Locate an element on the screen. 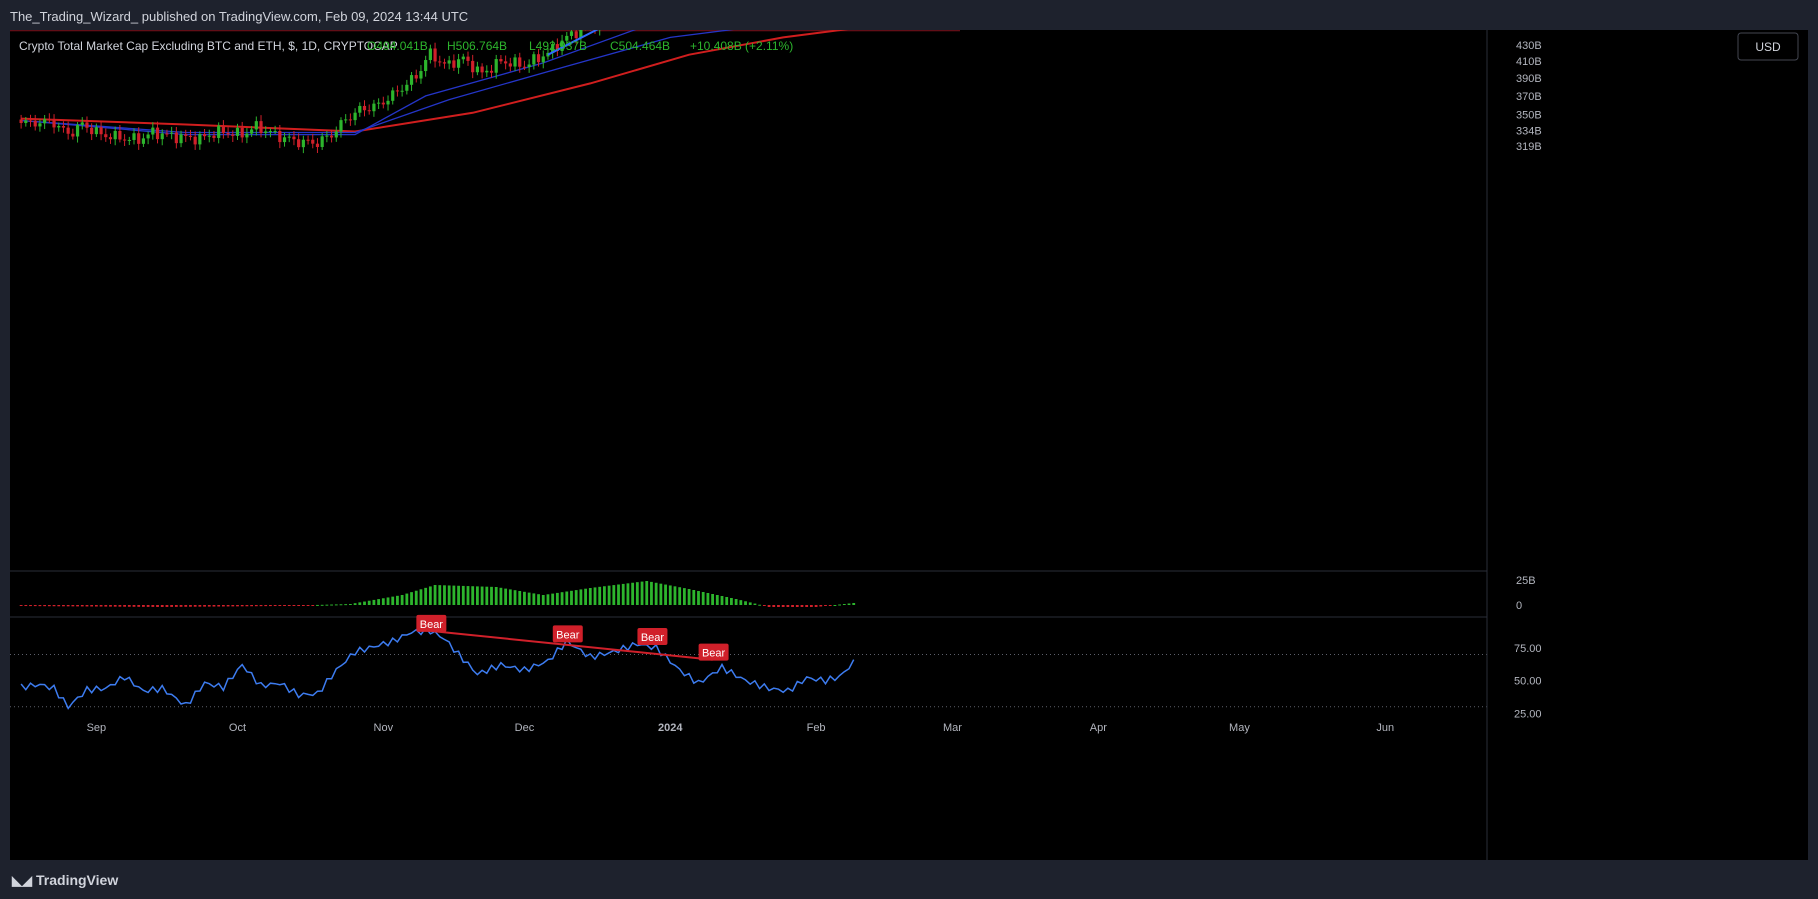 Image resolution: width=1818 pixels, height=899 pixels. currency-button-label: USD is located at coordinates (1768, 47).